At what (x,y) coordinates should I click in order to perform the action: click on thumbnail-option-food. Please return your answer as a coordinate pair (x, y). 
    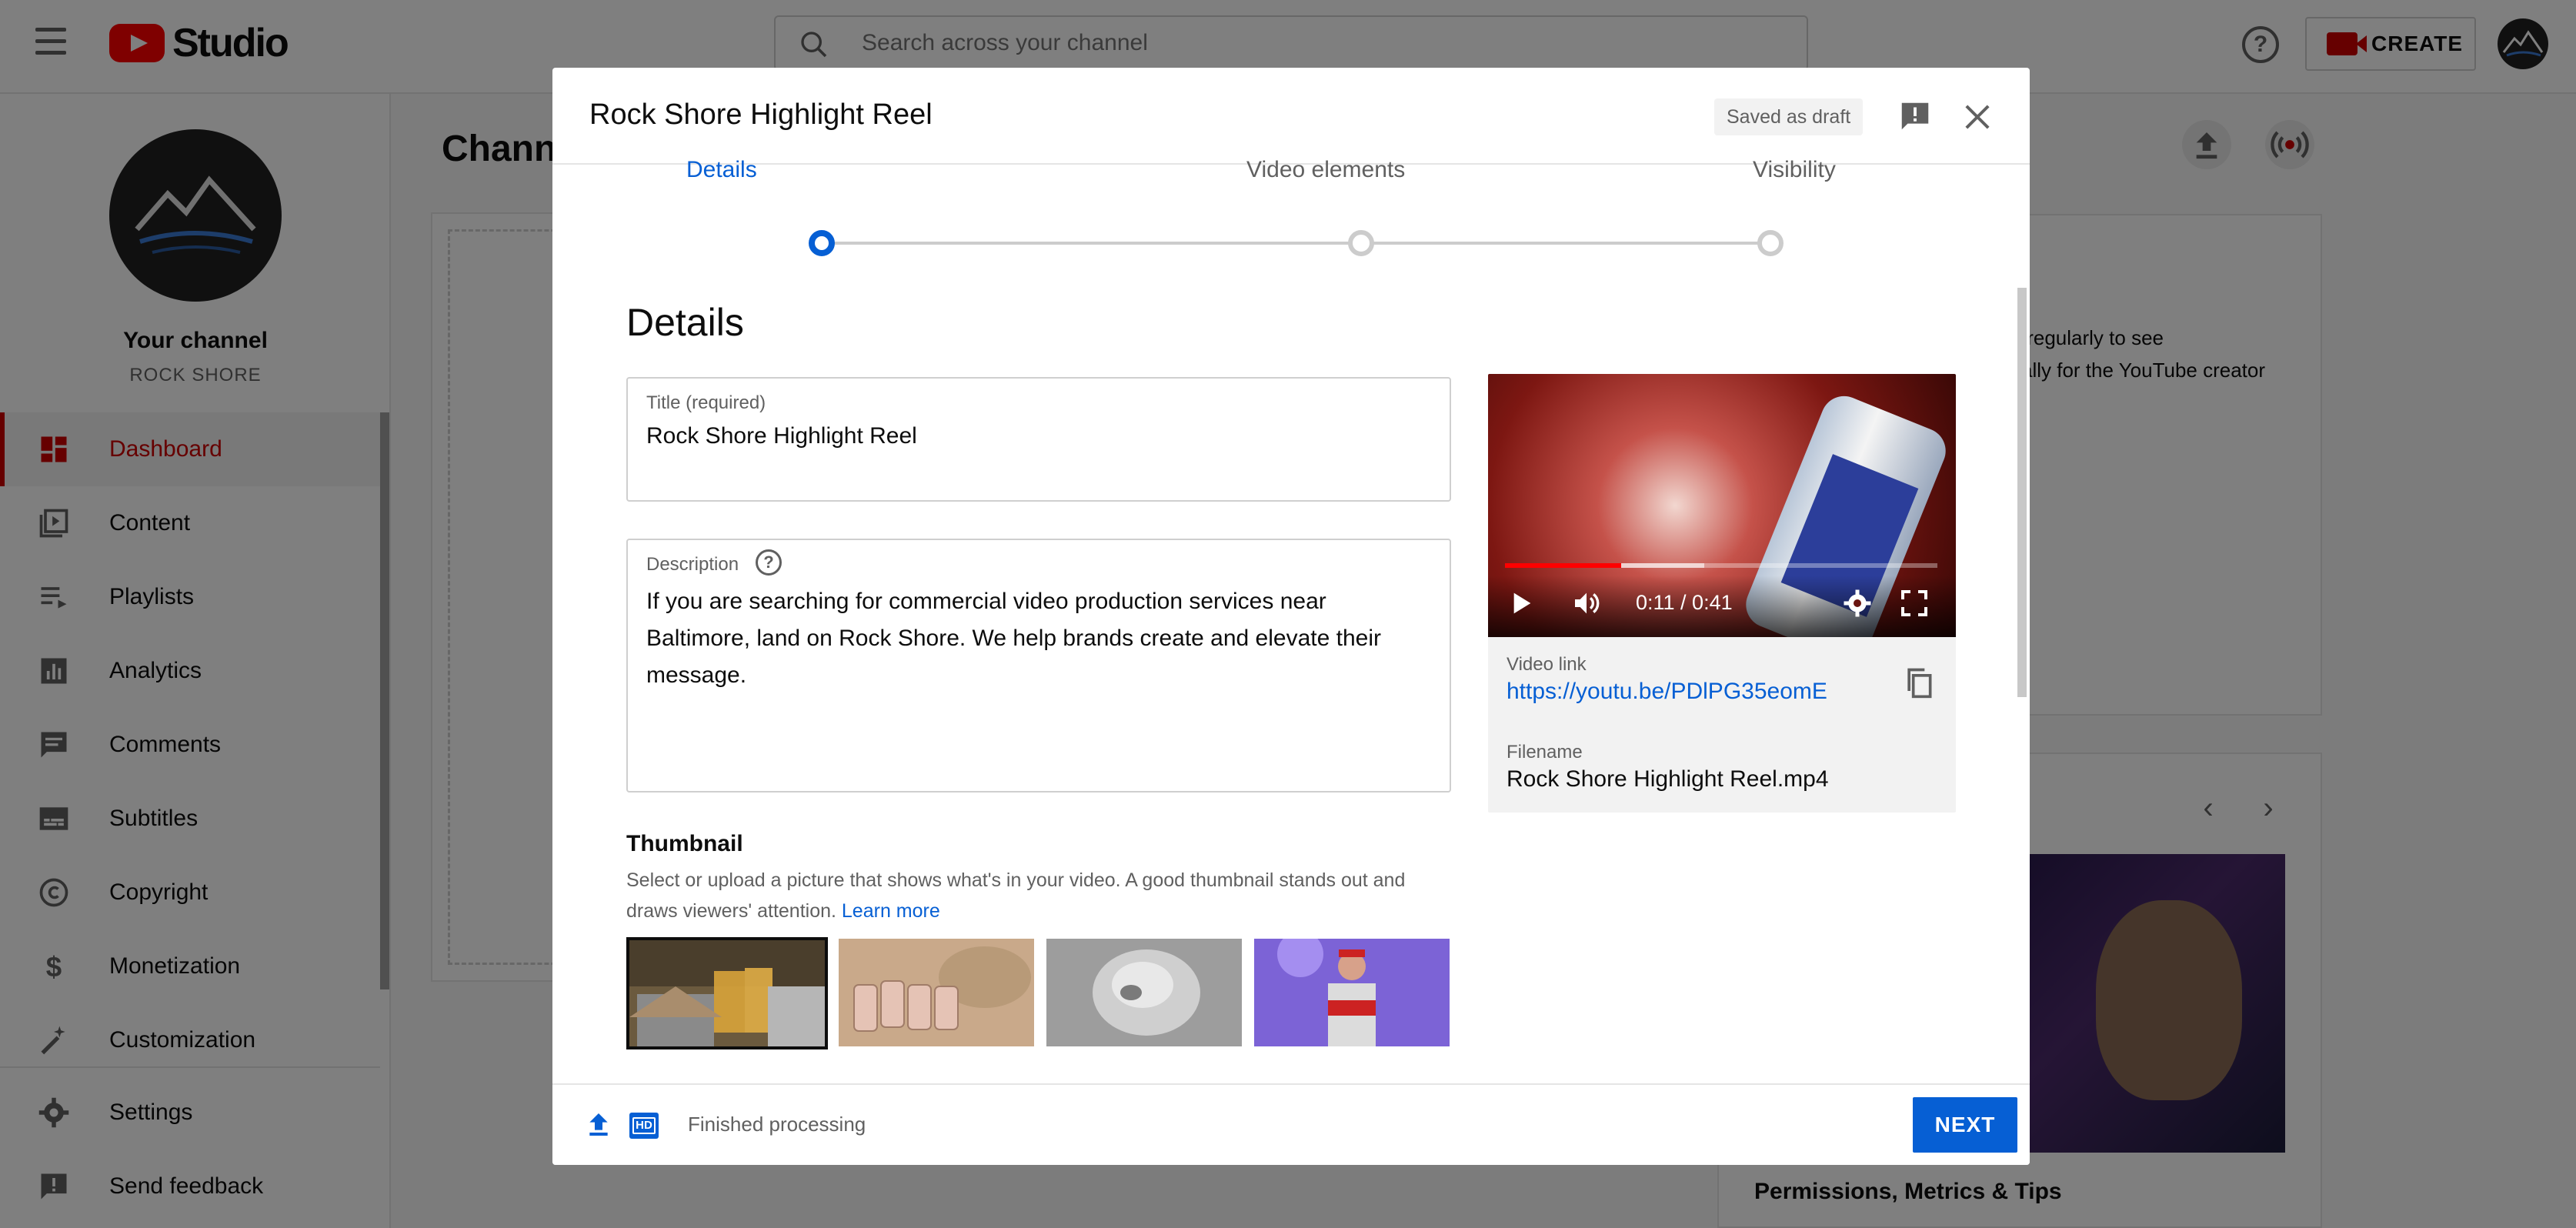
    Looking at the image, I should click on (937, 992).